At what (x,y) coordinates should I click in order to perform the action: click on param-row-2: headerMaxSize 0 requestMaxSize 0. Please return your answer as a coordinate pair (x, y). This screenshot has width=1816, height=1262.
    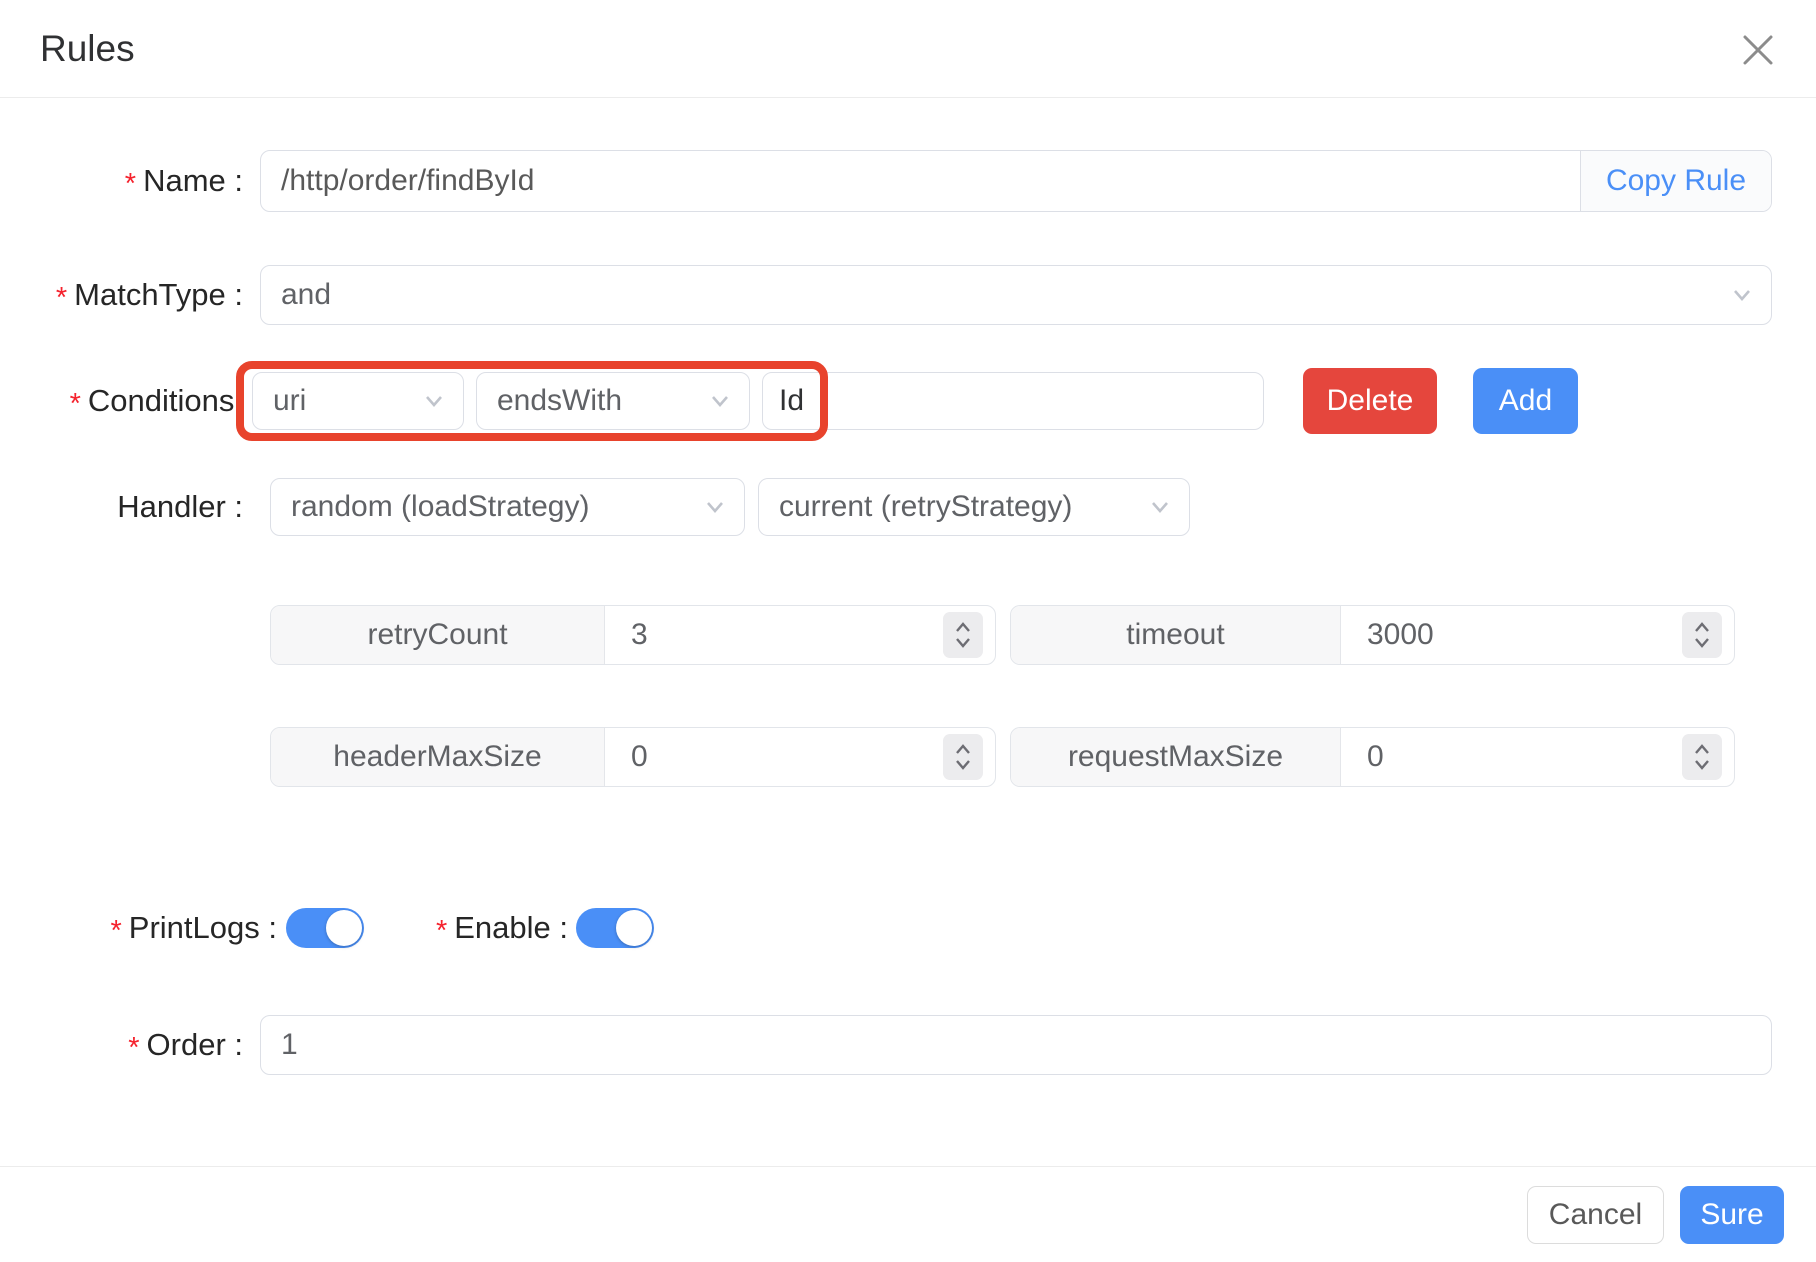
    Looking at the image, I should click on (908, 757).